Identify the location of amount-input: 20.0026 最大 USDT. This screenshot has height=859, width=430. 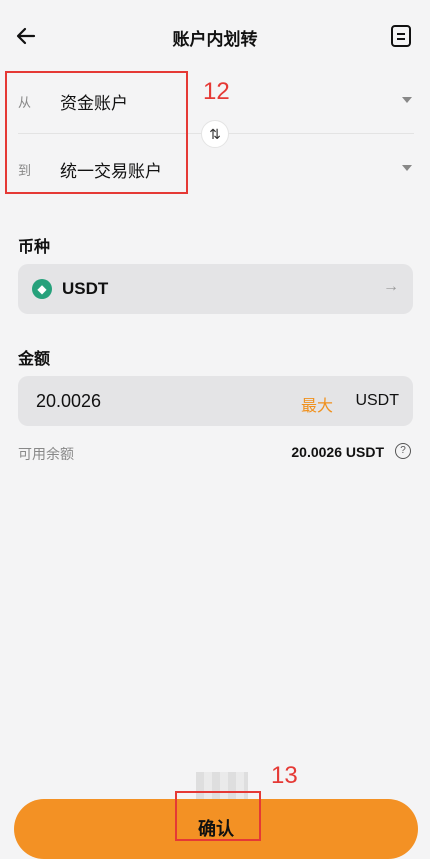
(215, 401).